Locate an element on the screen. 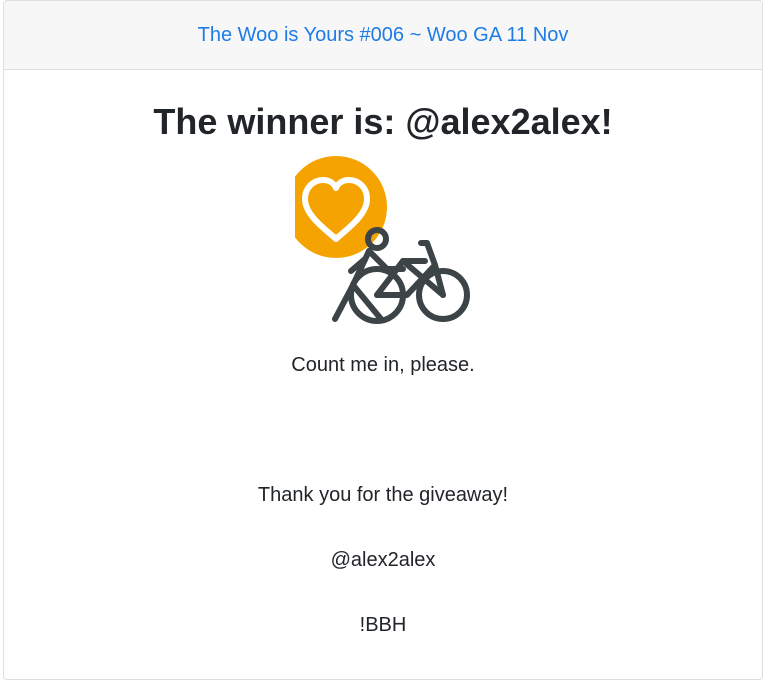  card-header: The Woo is Yours #006 ~ Woo GA 11 Nov is located at coordinates (383, 35).